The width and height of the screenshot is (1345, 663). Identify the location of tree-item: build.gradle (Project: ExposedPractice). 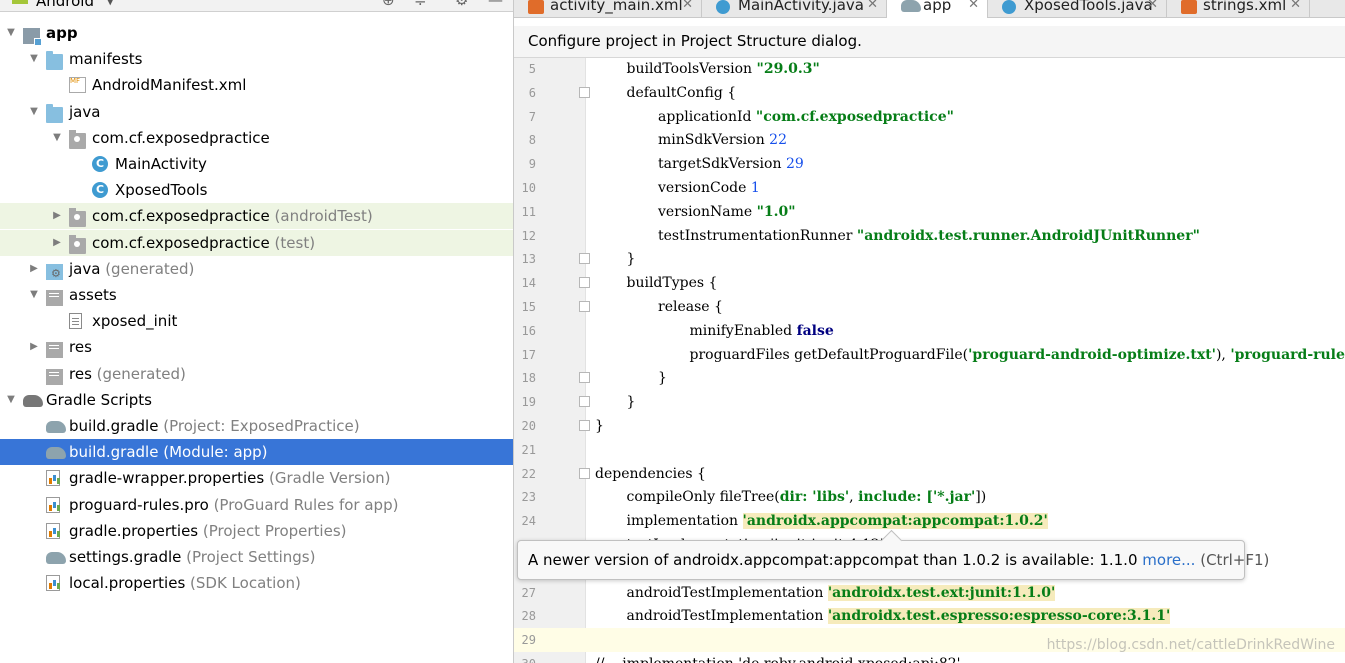
(256, 426).